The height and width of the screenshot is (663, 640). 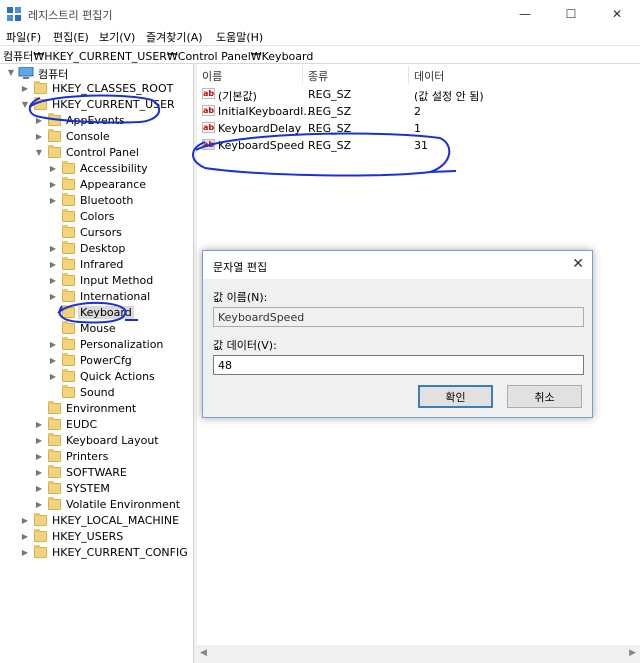 I want to click on menu-file: 파일(F), so click(x=23, y=37).